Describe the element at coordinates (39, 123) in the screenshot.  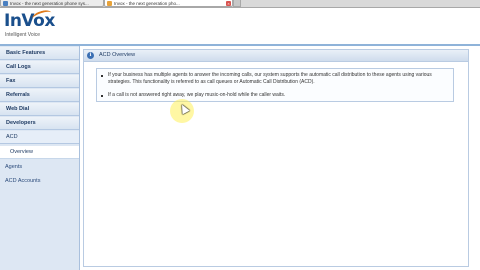
I see `sidebar-item-developers: Developers` at that location.